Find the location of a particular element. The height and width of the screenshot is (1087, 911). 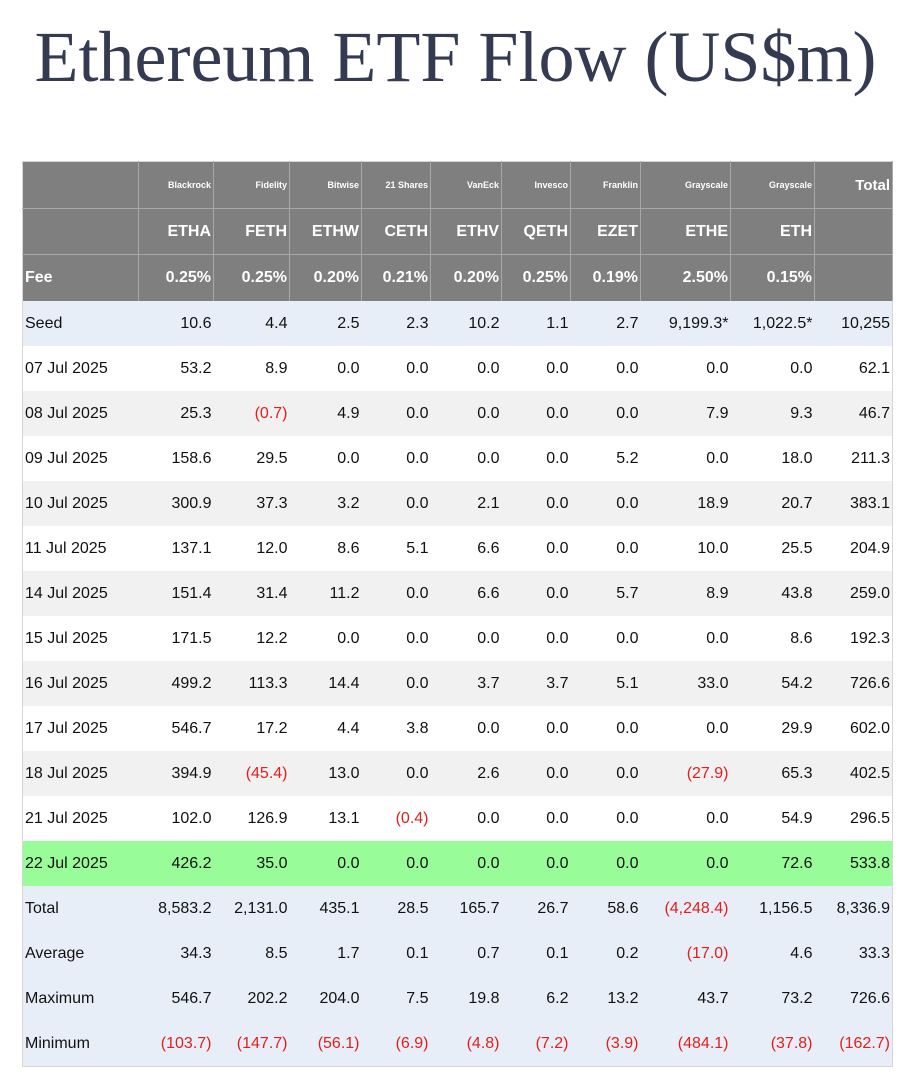

value-cell: 10,255 is located at coordinates (853, 323).